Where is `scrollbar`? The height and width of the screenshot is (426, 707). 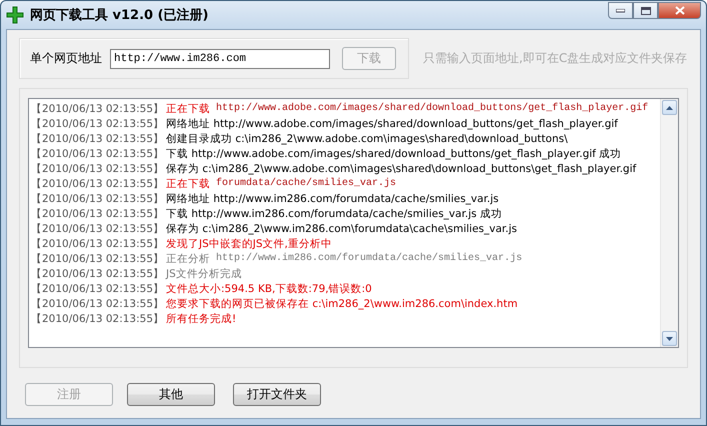
scrollbar is located at coordinates (669, 223).